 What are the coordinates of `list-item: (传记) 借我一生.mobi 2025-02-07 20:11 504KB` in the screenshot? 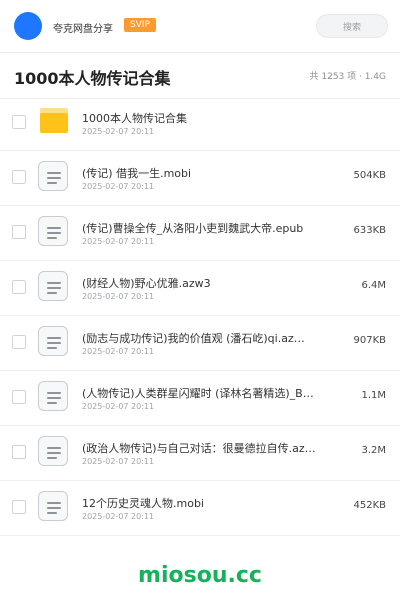 It's located at (200, 178).